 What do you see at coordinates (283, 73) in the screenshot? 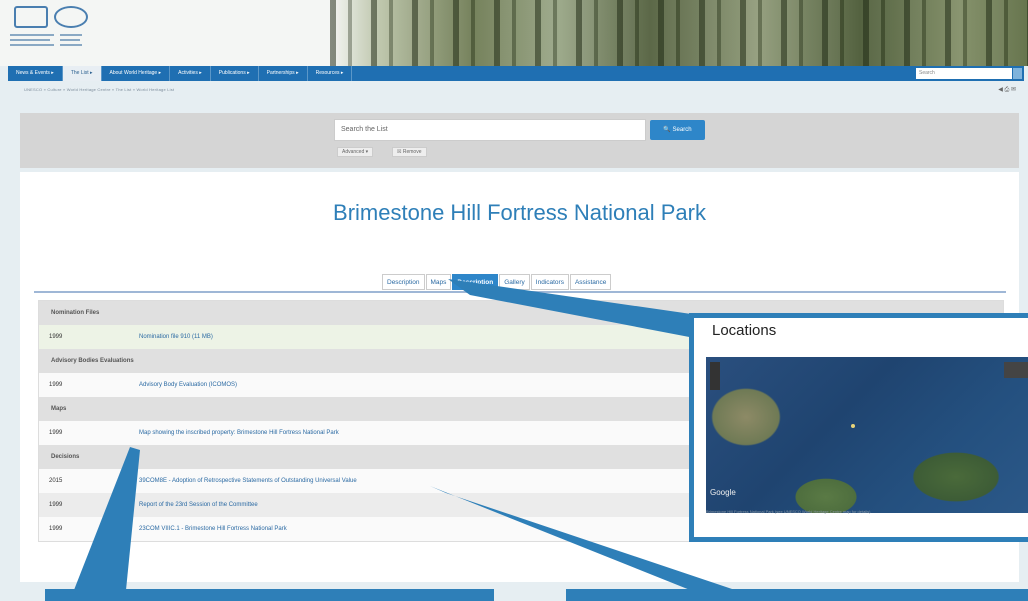
I see `nav-partnerships: Partnerships ▸` at bounding box center [283, 73].